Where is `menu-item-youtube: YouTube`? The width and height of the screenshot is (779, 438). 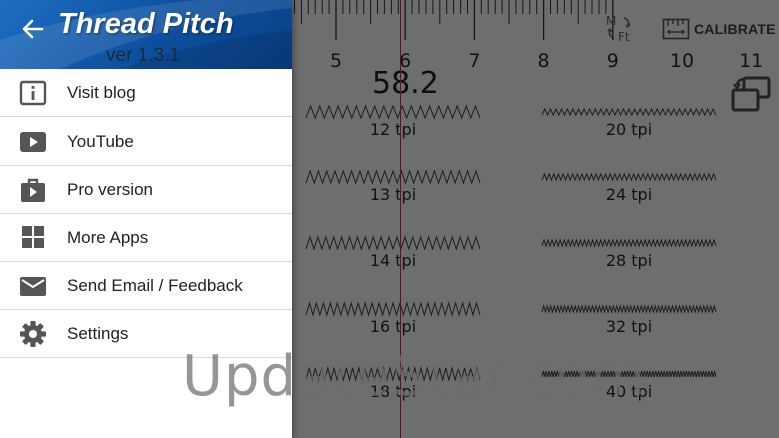
menu-item-youtube: YouTube is located at coordinates (146, 142).